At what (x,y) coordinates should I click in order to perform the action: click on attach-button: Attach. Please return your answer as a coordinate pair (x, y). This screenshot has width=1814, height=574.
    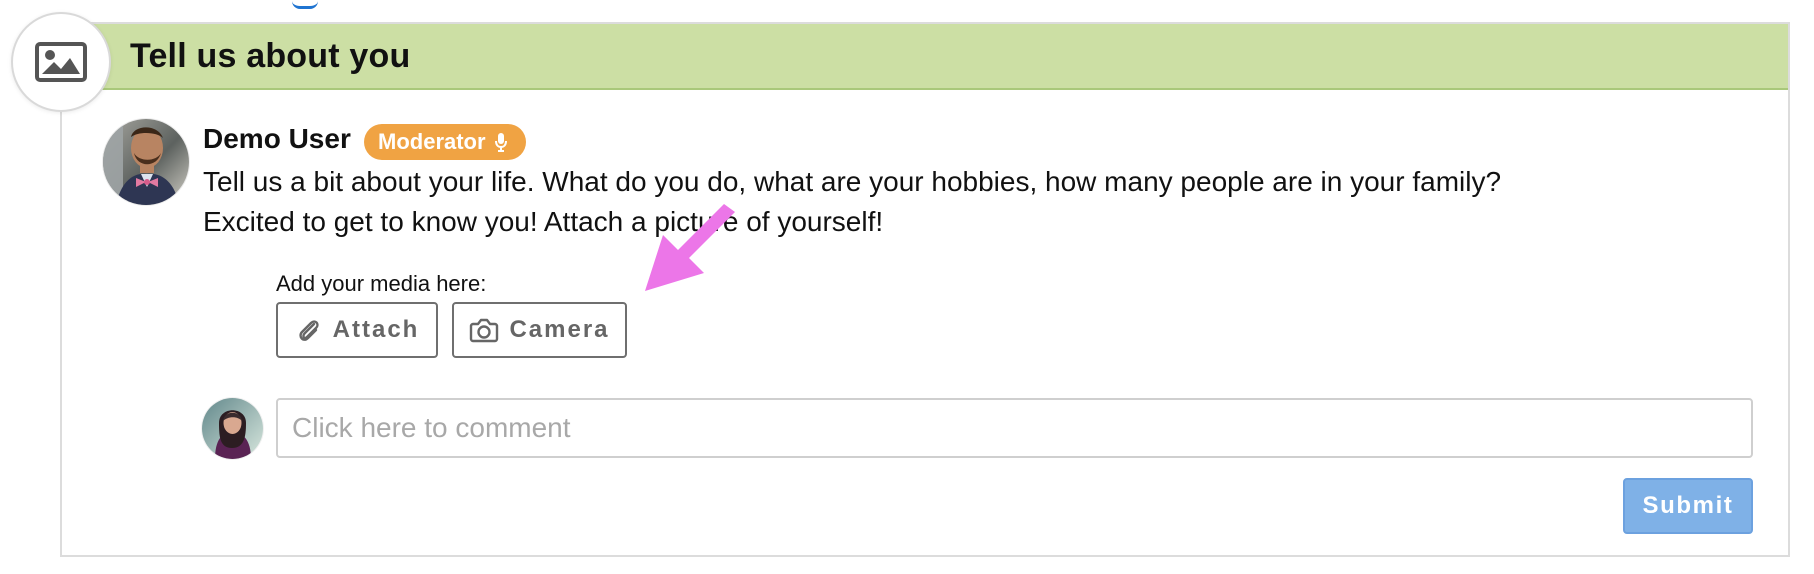
    Looking at the image, I should click on (357, 330).